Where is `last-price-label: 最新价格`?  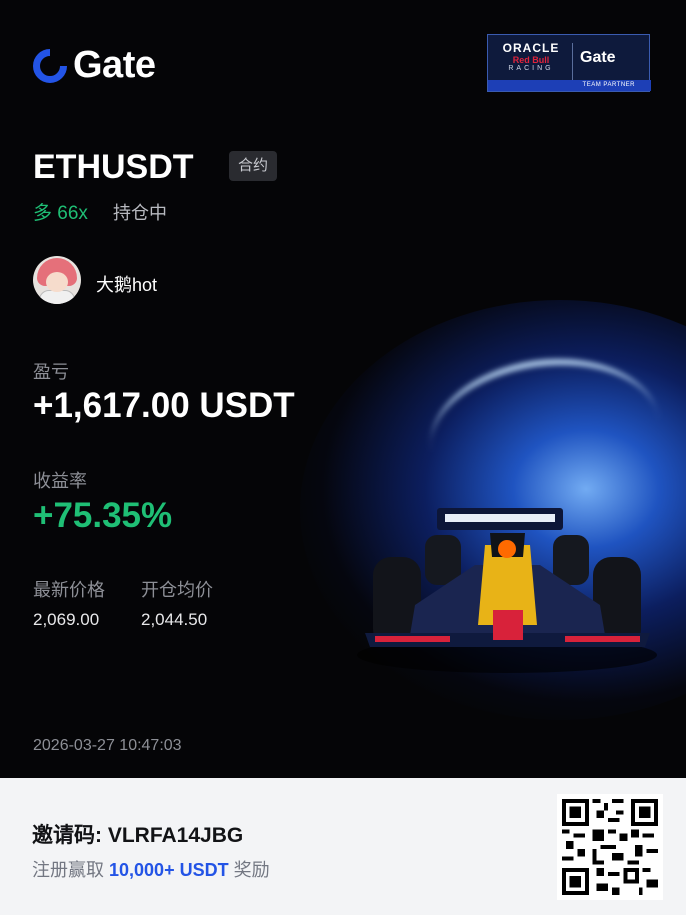 last-price-label: 最新价格 is located at coordinates (69, 590).